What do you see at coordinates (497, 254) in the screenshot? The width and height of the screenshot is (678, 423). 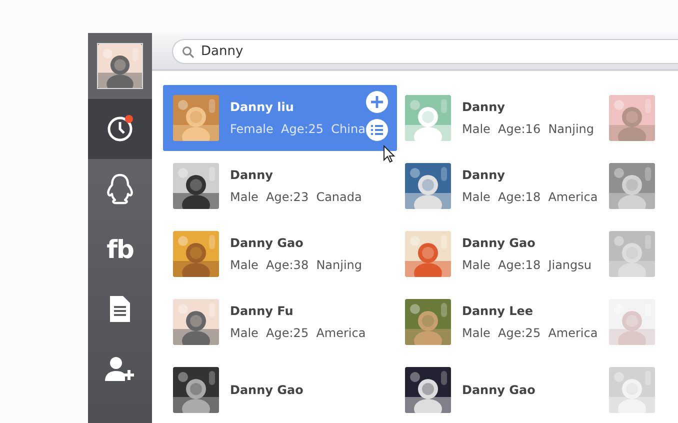 I see `contact-card: Danny Gao Male Age:18 Jiangsu` at bounding box center [497, 254].